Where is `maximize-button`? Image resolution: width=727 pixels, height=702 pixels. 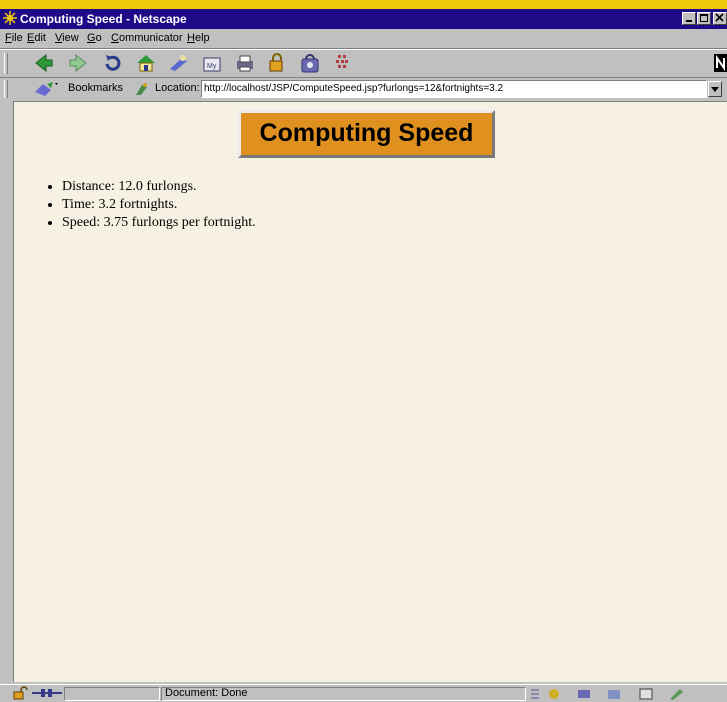
maximize-button is located at coordinates (704, 18).